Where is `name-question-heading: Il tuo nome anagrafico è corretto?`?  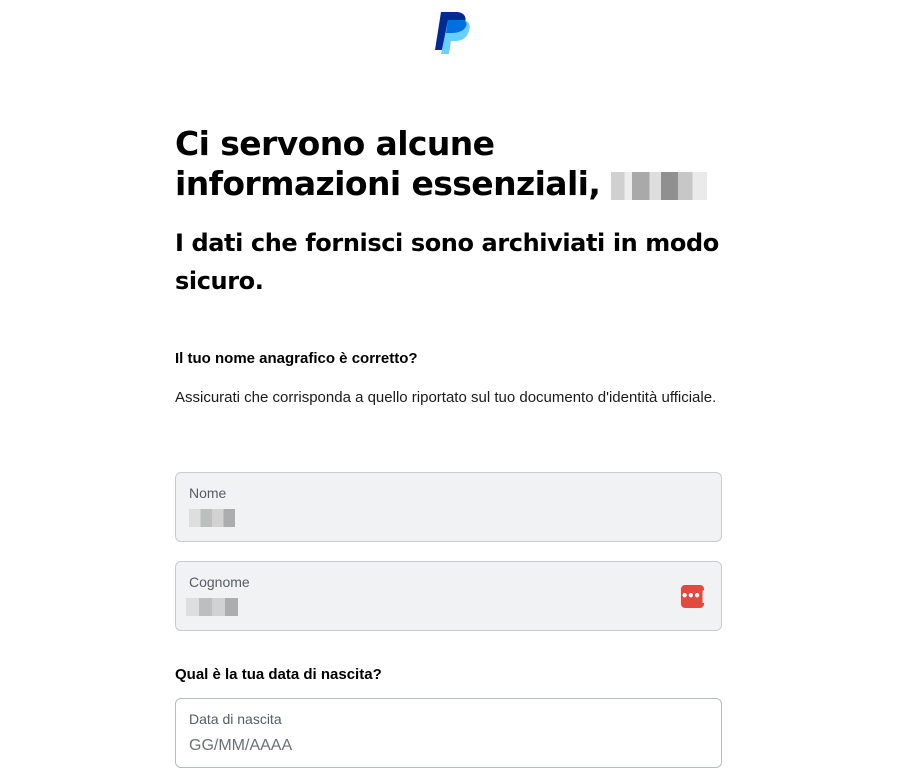
name-question-heading: Il tuo nome anagrafico è corretto? is located at coordinates (296, 358).